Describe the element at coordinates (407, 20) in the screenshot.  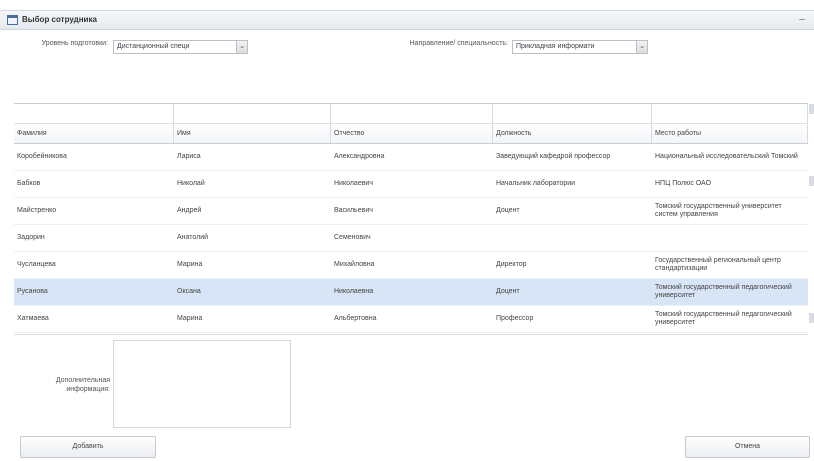
I see `window-titlebar: Выбор сотрудника –` at that location.